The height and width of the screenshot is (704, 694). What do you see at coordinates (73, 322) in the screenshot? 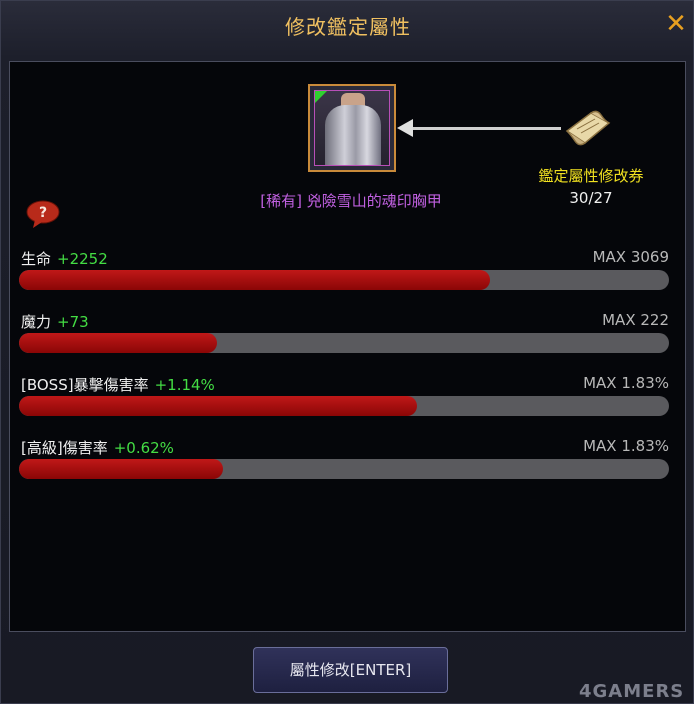
I see `stat-bonus: +73` at bounding box center [73, 322].